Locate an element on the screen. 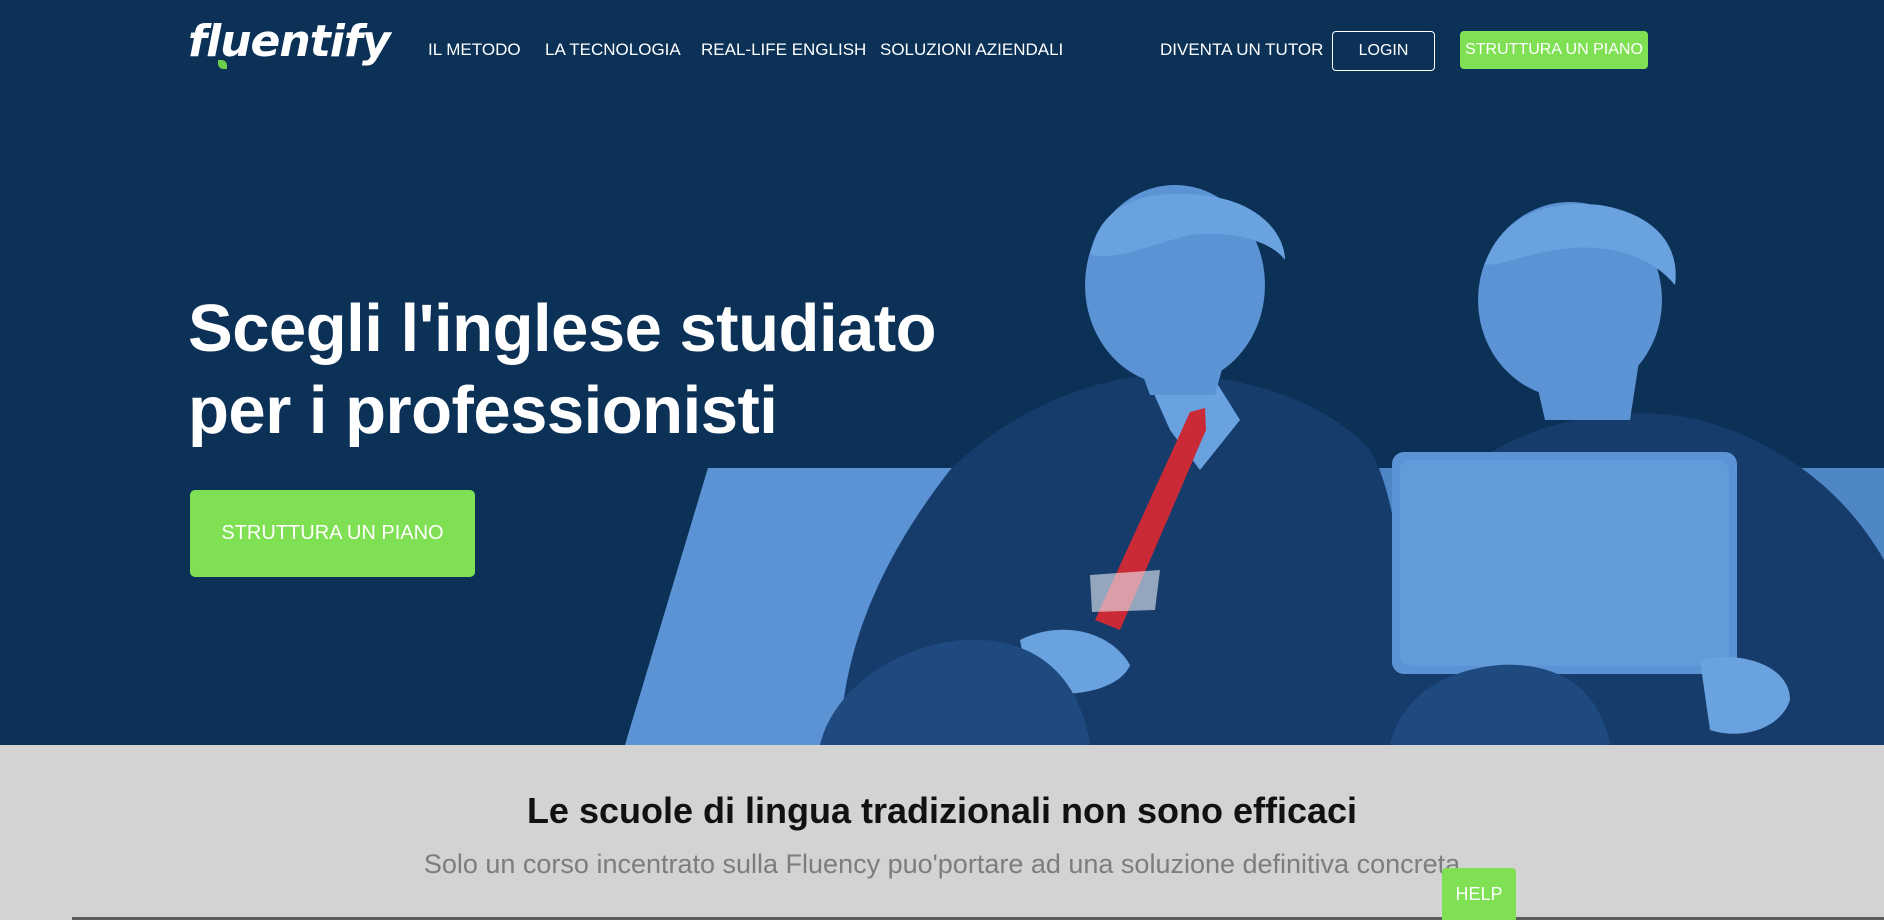 This screenshot has width=1884, height=920. login-button: LOGIN is located at coordinates (1383, 51).